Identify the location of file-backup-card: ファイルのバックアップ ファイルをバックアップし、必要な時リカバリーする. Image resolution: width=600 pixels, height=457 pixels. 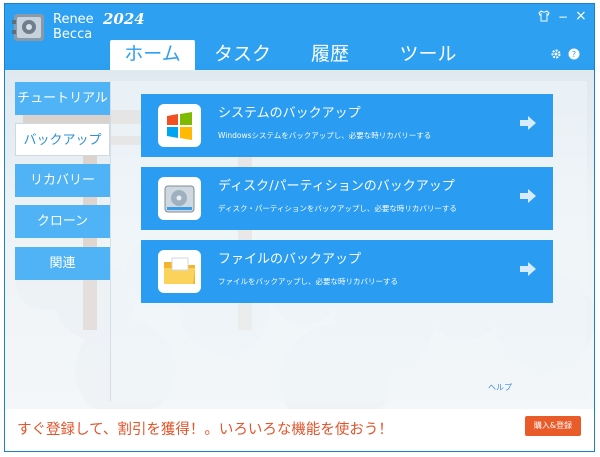
(347, 271).